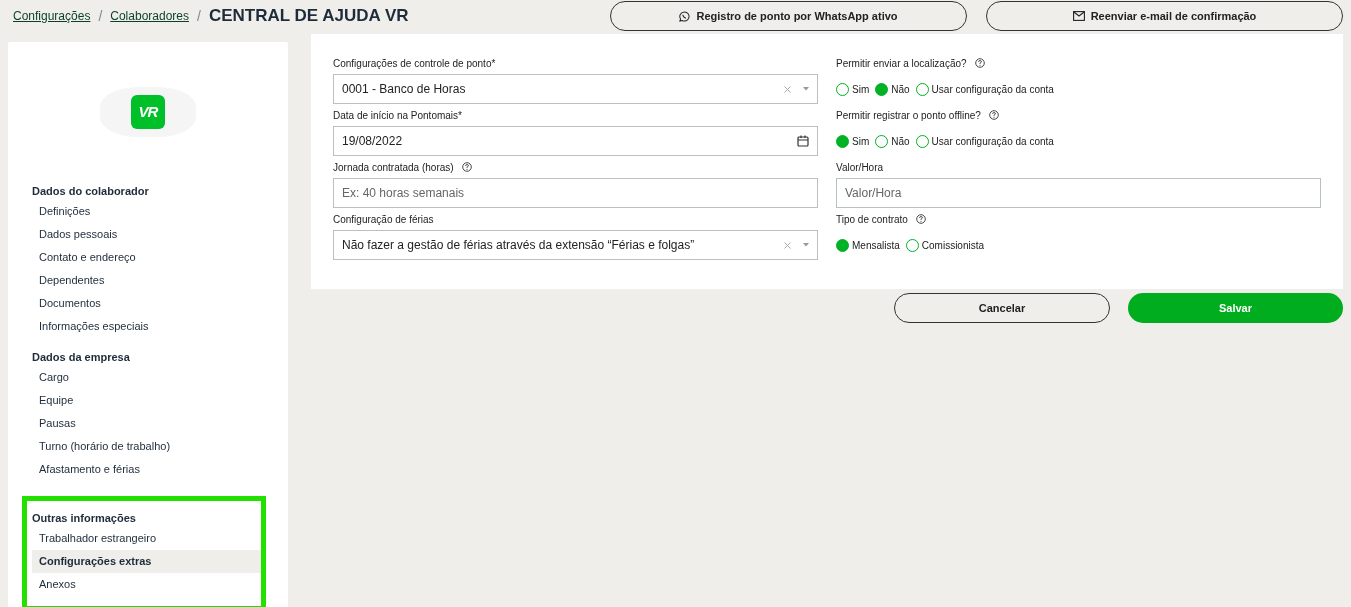 The height and width of the screenshot is (607, 1351). What do you see at coordinates (146, 280) in the screenshot?
I see `sidebar-item: Dependentes` at bounding box center [146, 280].